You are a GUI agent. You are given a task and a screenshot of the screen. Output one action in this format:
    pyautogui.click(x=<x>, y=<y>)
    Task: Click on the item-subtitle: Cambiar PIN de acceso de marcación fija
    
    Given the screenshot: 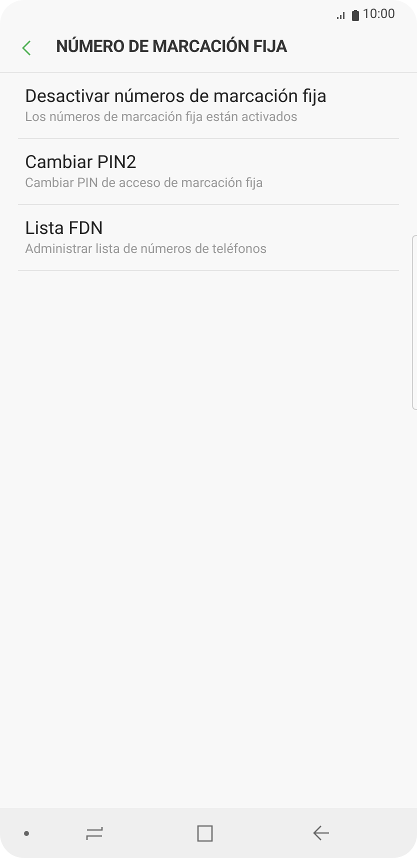 What is the action you would take?
    pyautogui.click(x=144, y=184)
    